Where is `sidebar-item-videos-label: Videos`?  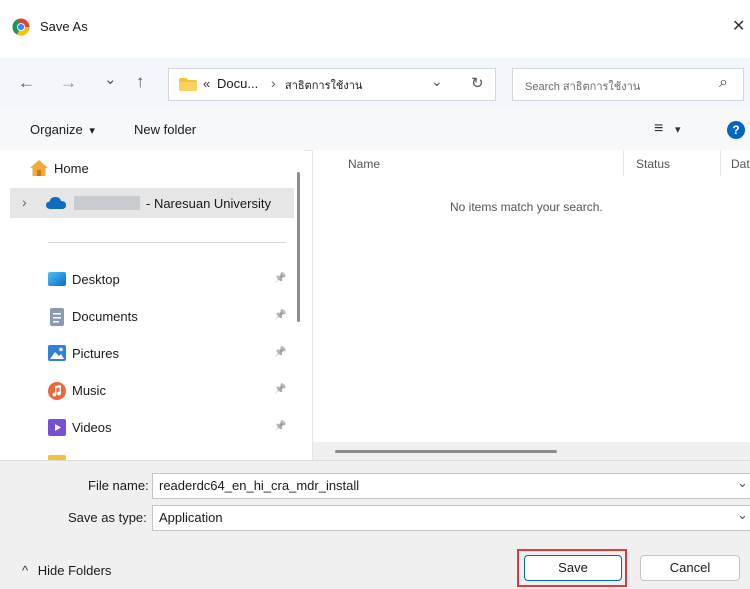
sidebar-item-videos-label: Videos is located at coordinates (92, 427).